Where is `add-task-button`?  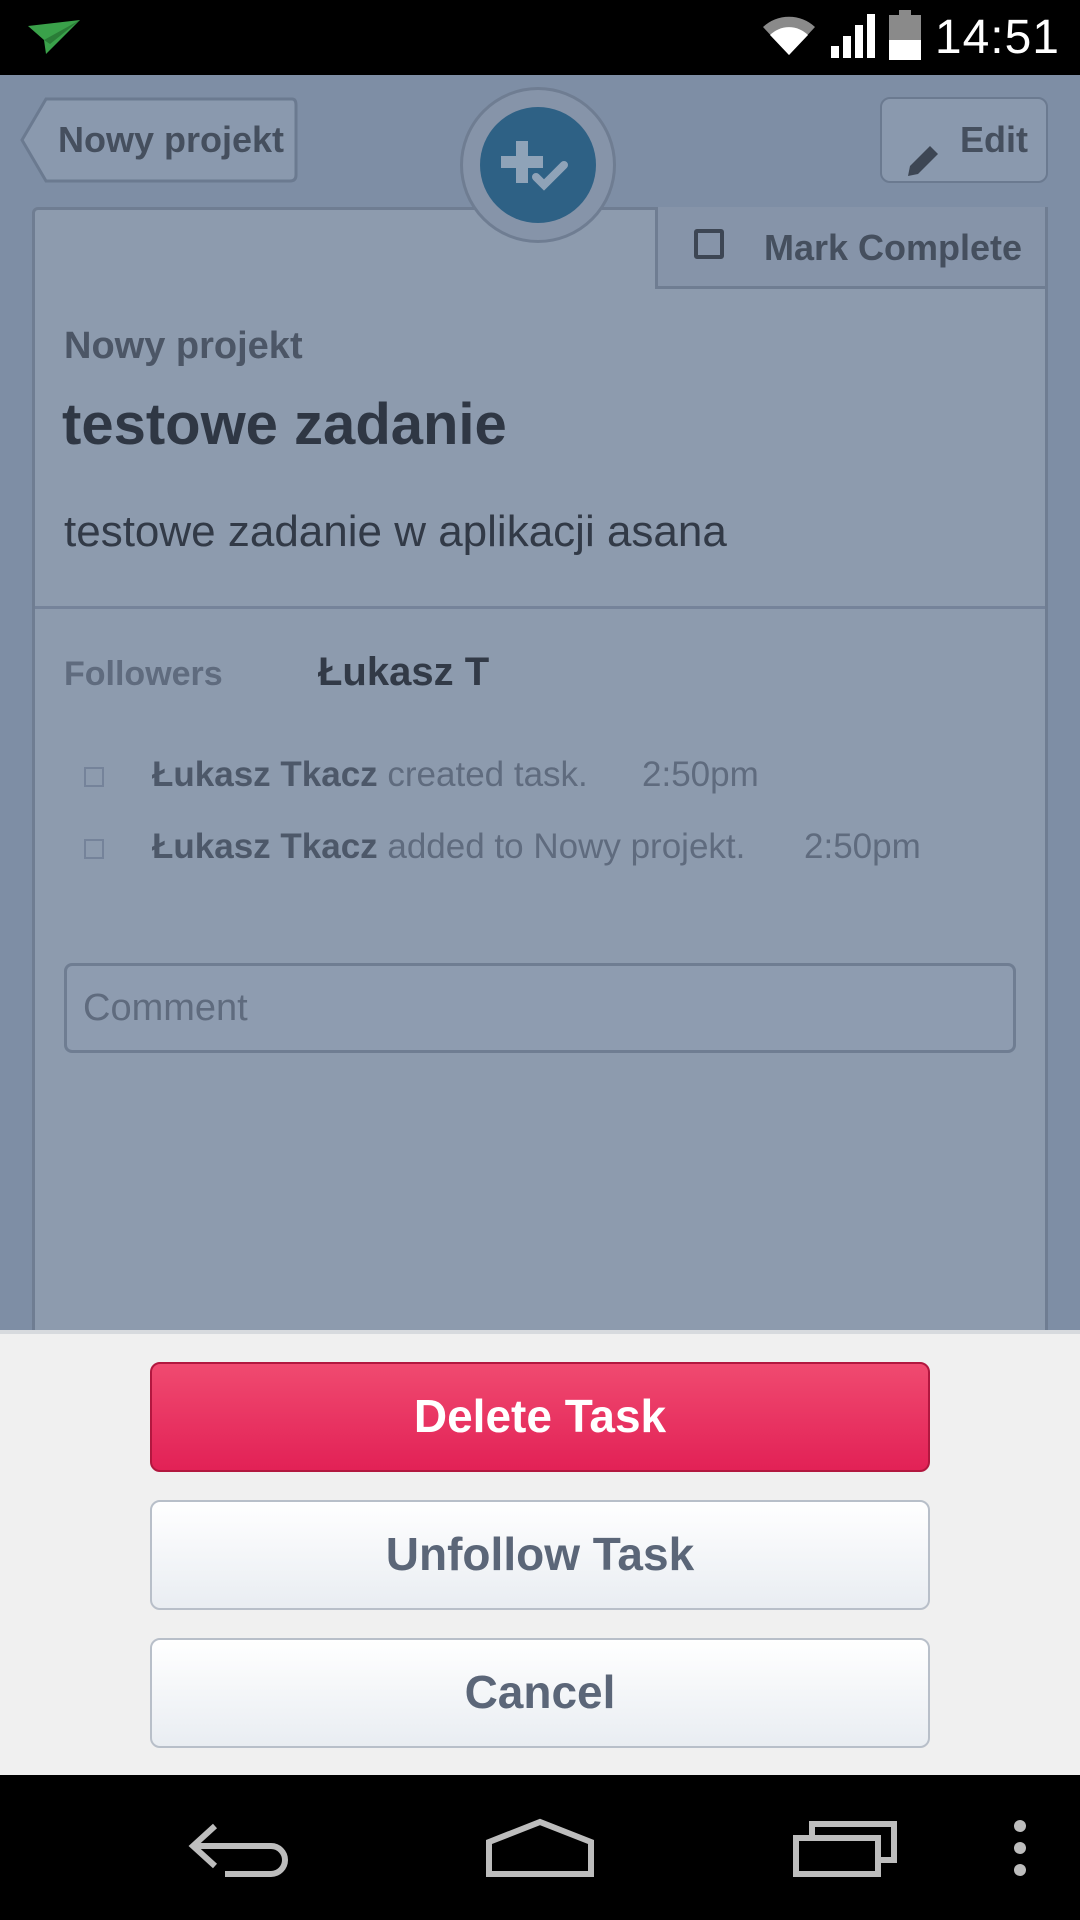 add-task-button is located at coordinates (538, 165).